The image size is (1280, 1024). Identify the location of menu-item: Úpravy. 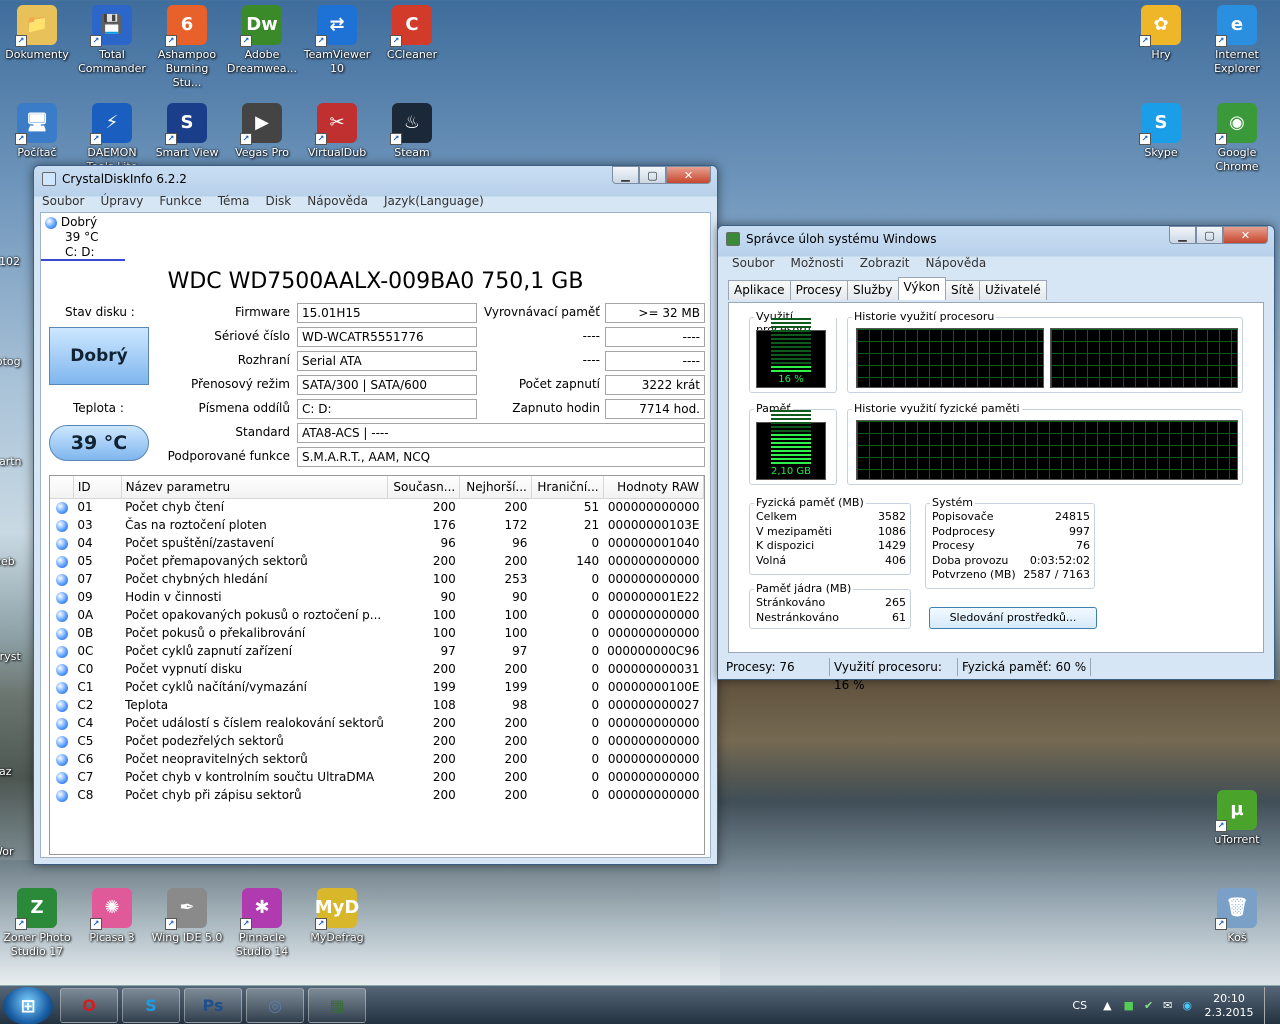
(121, 201).